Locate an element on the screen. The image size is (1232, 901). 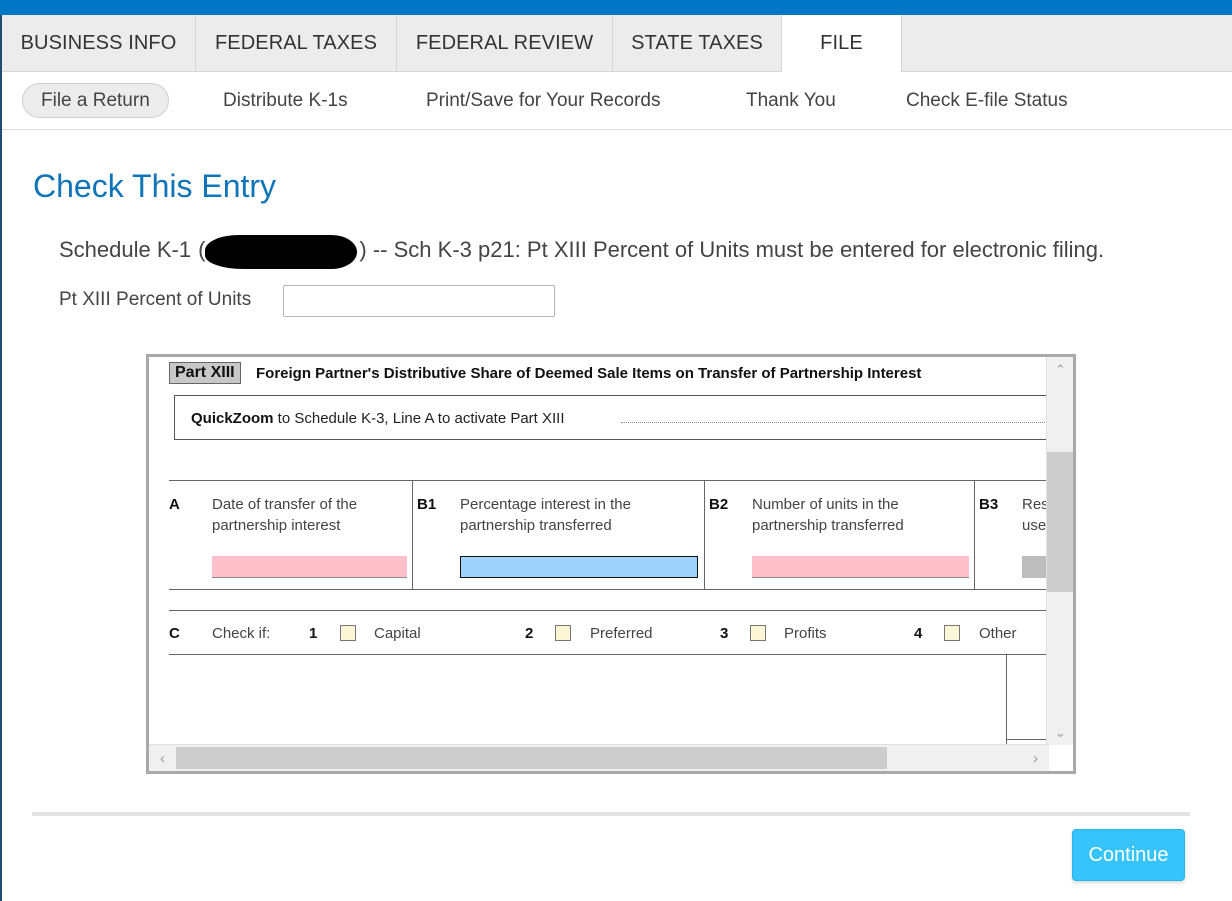
top-brand-bar is located at coordinates (616, 7).